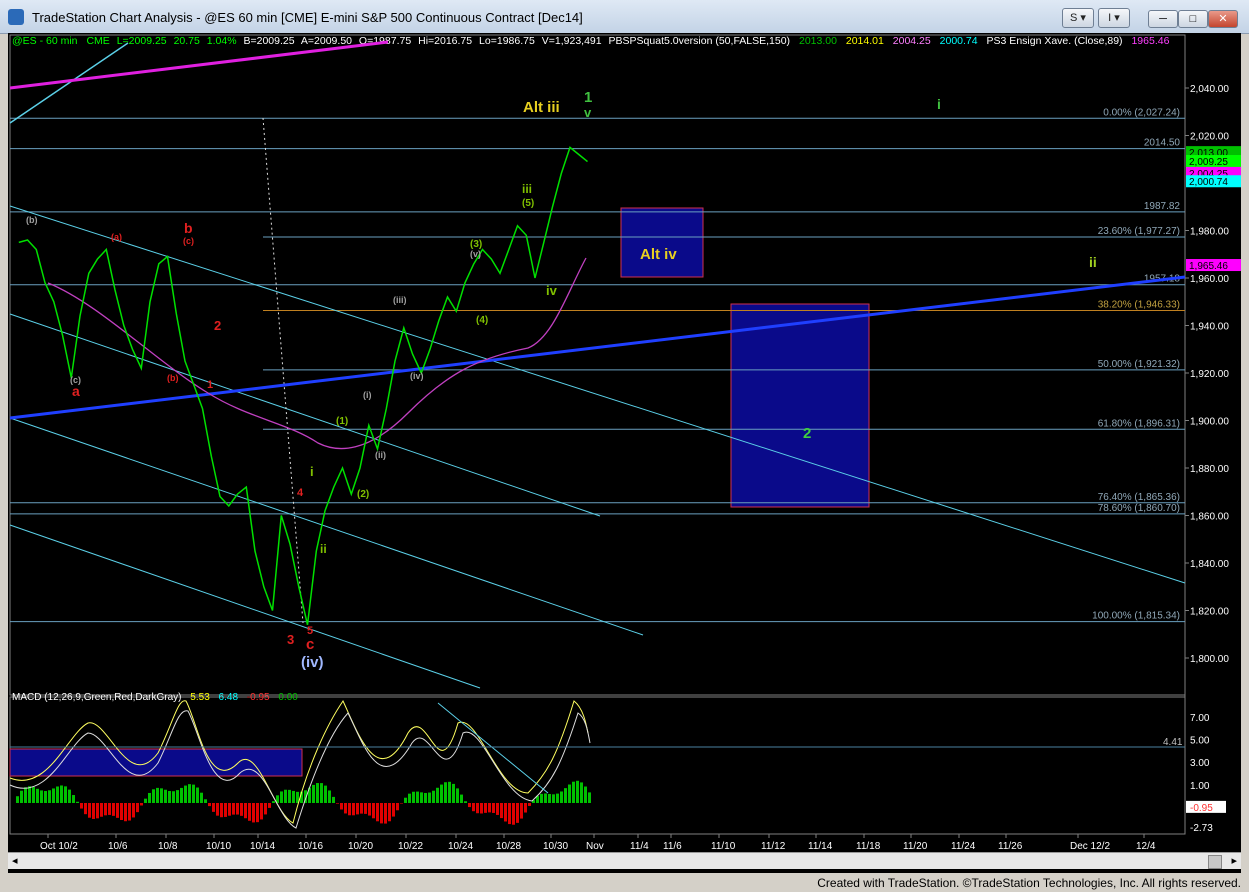 The height and width of the screenshot is (892, 1249). Describe the element at coordinates (310, 846) in the screenshot. I see `x-tick-label: 10/16` at that location.